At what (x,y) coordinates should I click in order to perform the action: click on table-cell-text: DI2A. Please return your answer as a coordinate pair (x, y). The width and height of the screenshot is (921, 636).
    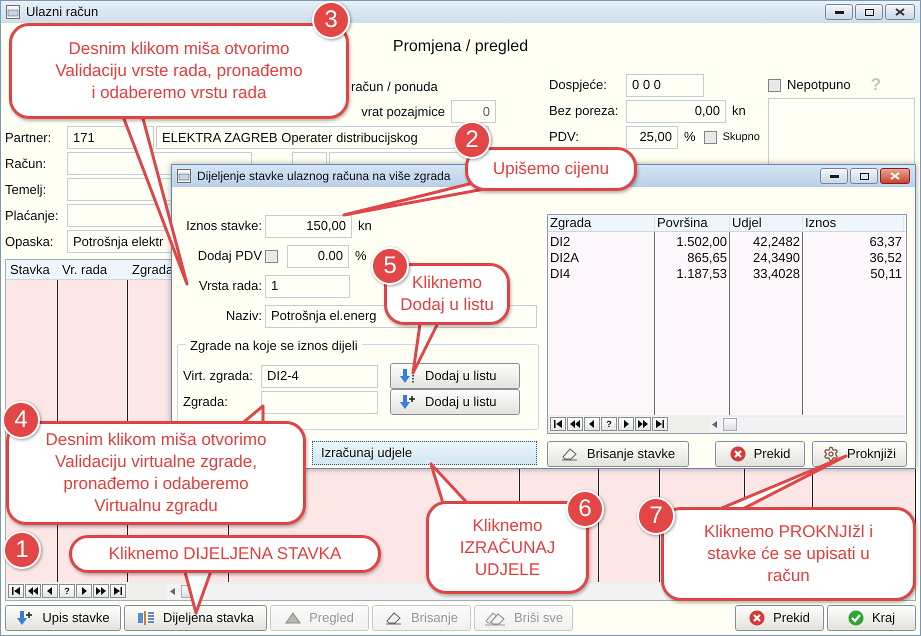
    Looking at the image, I should click on (564, 258).